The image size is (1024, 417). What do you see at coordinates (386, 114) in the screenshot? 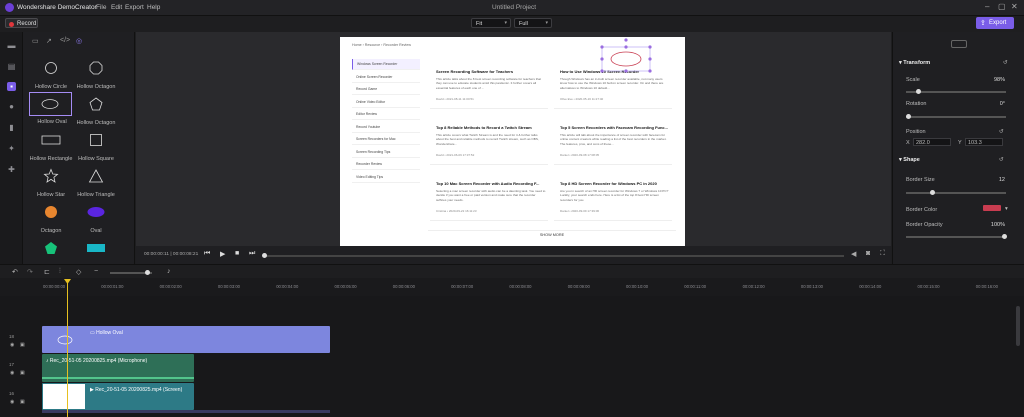
I see `webpage-sidebar-item: Editor Review` at bounding box center [386, 114].